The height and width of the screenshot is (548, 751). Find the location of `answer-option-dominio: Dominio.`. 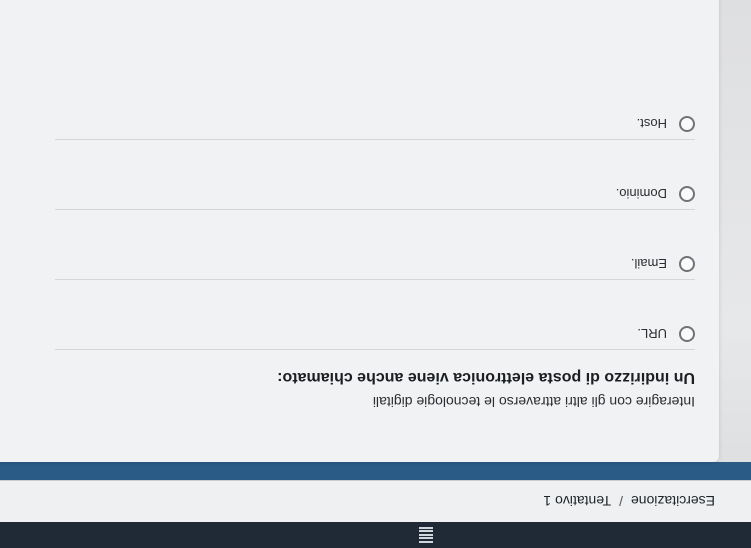

answer-option-dominio: Dominio. is located at coordinates (375, 194).